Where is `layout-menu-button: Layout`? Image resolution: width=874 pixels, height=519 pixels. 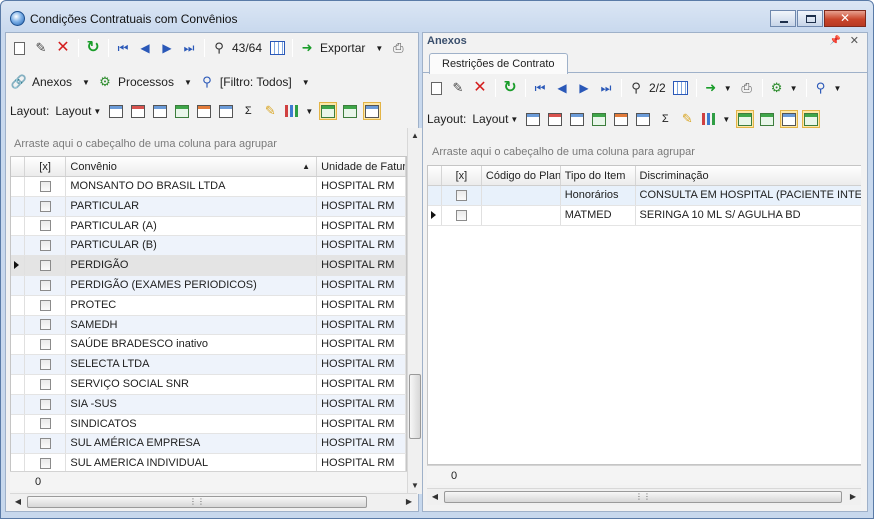
layout-menu-button: Layout is located at coordinates (73, 111).